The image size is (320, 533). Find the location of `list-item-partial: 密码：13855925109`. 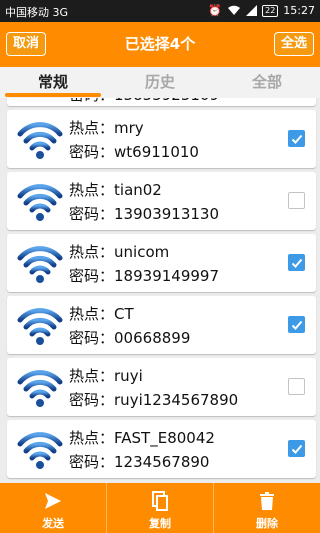

list-item-partial: 密码：13855925109 is located at coordinates (161, 102).